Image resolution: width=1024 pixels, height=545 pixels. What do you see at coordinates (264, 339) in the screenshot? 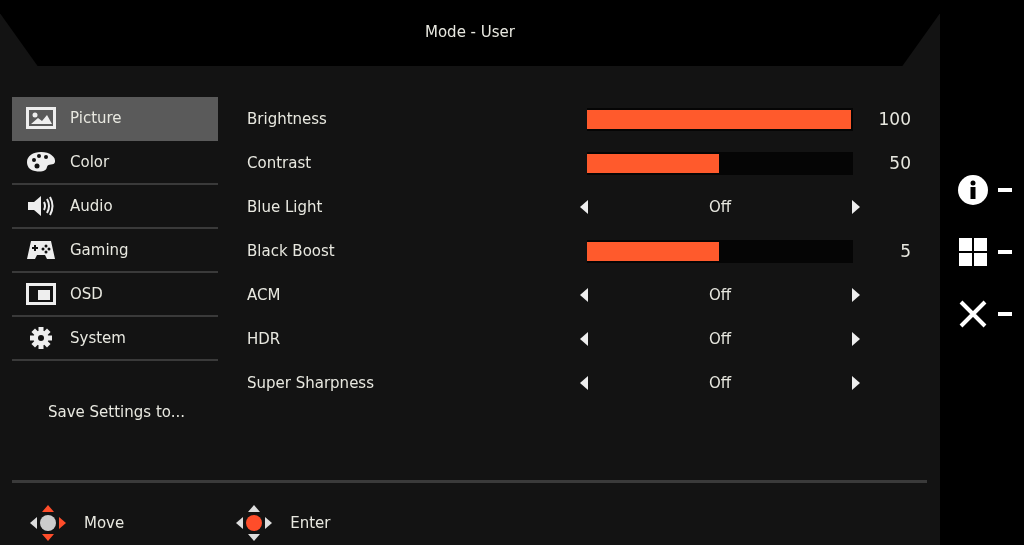
I see `setting-label: HDR` at bounding box center [264, 339].